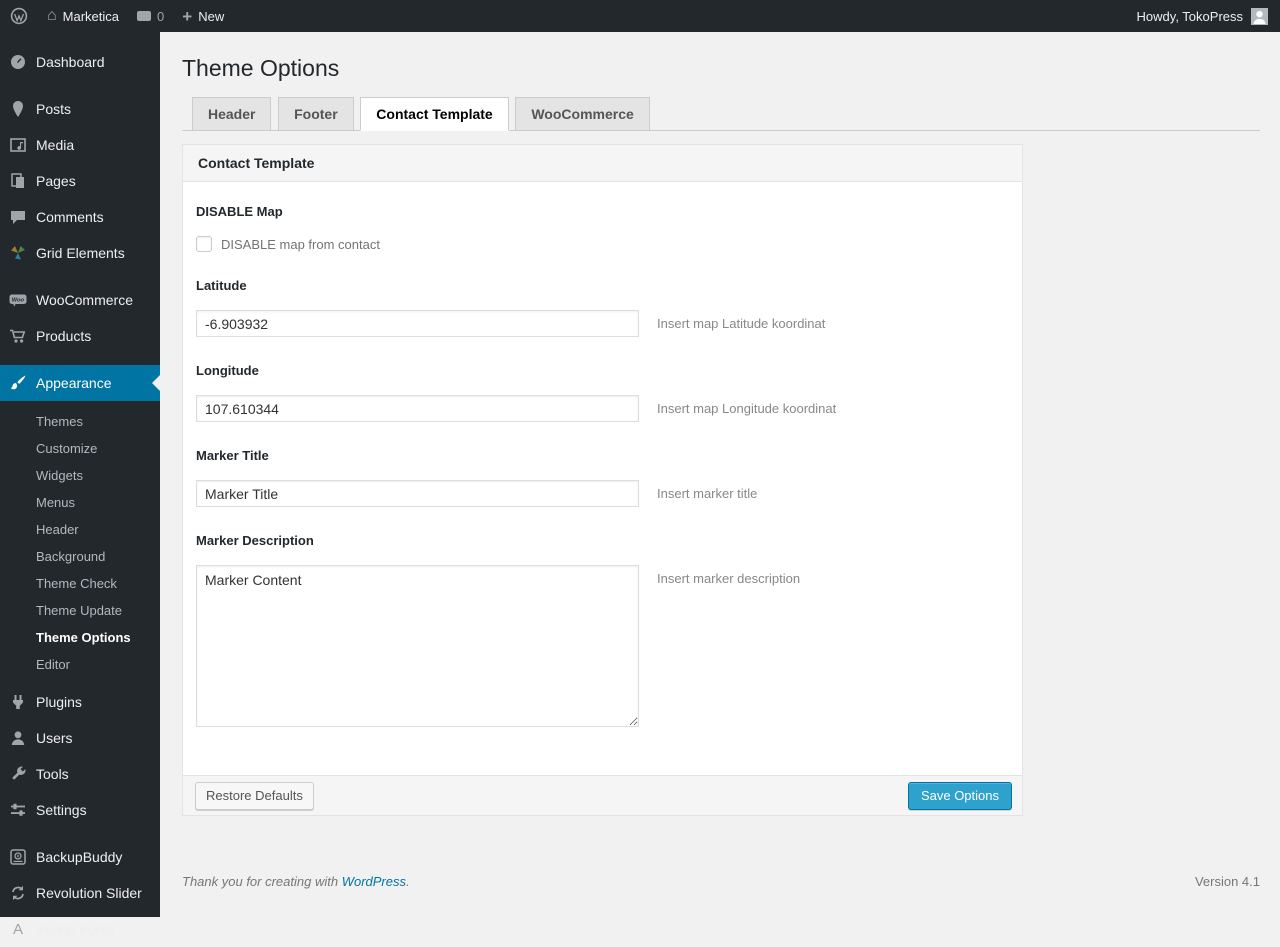 The height and width of the screenshot is (947, 1280). Describe the element at coordinates (18, 857) in the screenshot. I see `backup-disk-icon` at that location.